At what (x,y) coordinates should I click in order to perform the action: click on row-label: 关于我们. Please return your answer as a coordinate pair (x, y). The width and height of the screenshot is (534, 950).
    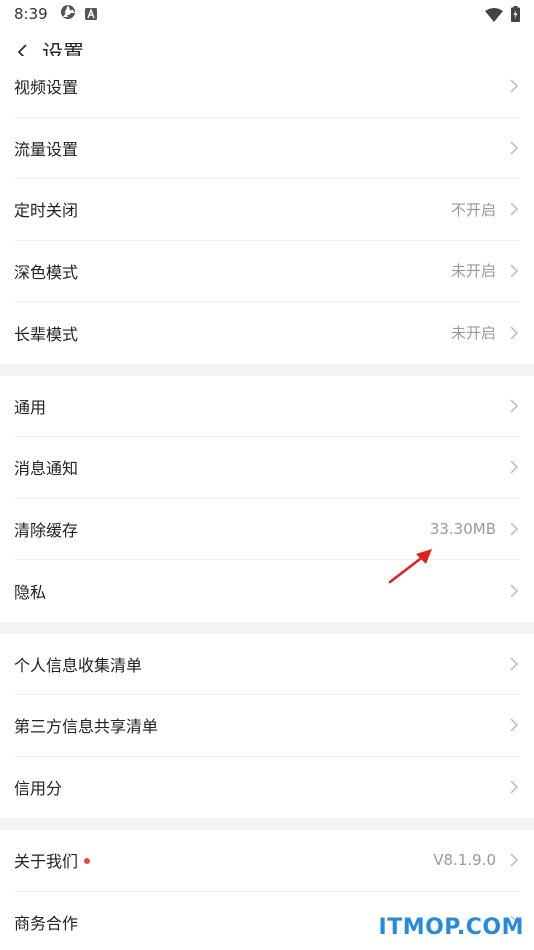
    Looking at the image, I should click on (52, 860).